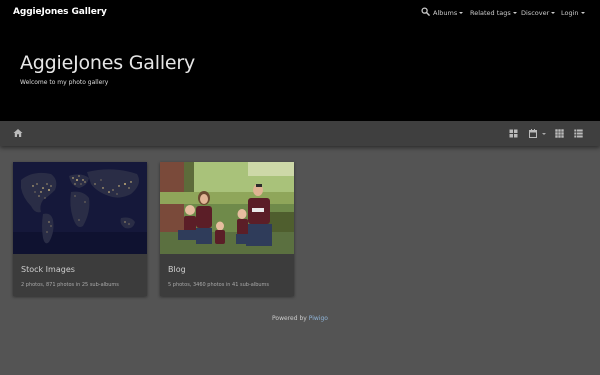 The image size is (600, 375). I want to click on thumbnails-icon, so click(559, 133).